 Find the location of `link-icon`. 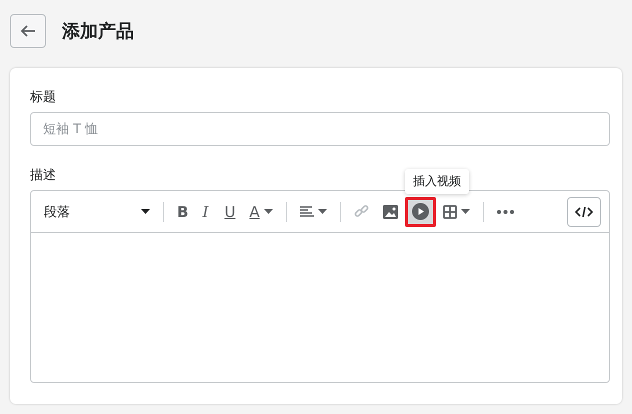

link-icon is located at coordinates (361, 211).